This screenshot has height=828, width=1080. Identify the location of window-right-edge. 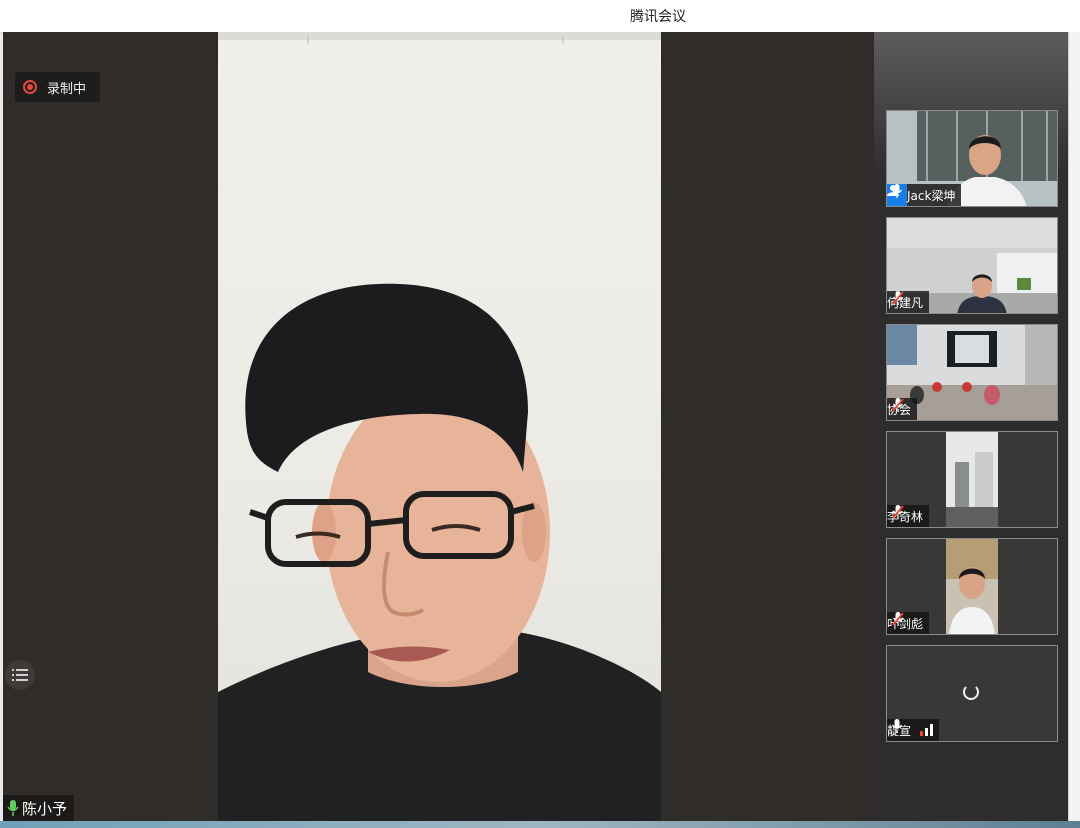
(1074, 426).